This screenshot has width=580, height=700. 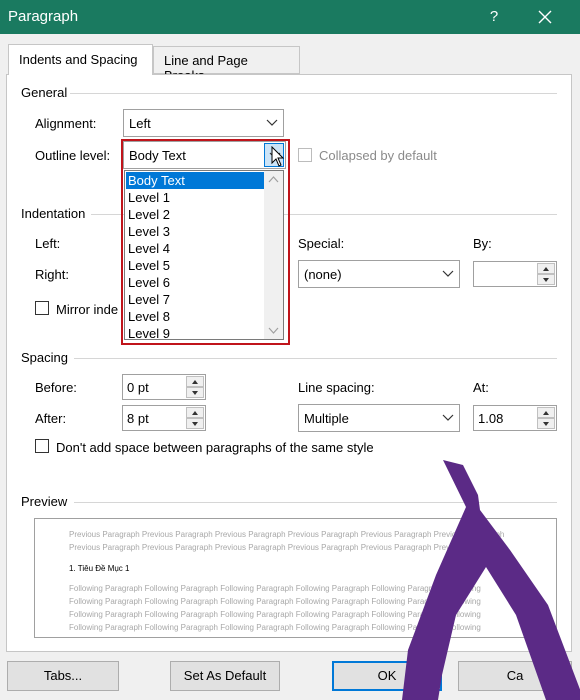 I want to click on after-up-button, so click(x=195, y=412).